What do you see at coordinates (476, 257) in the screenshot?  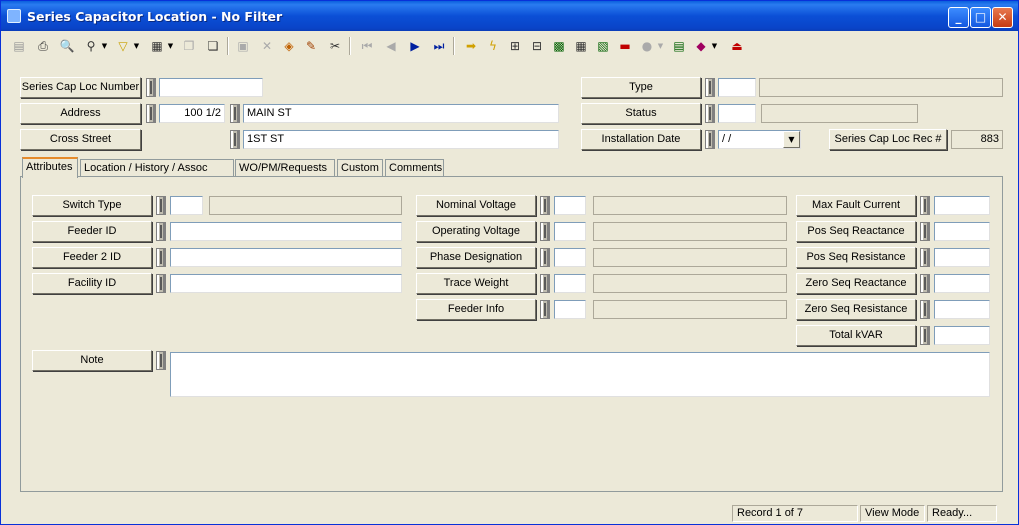 I see `phase-designation-button: Phase Designation` at bounding box center [476, 257].